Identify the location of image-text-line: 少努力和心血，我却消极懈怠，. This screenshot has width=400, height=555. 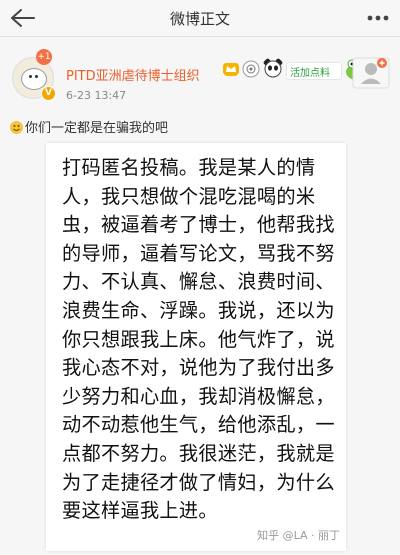
(198, 396).